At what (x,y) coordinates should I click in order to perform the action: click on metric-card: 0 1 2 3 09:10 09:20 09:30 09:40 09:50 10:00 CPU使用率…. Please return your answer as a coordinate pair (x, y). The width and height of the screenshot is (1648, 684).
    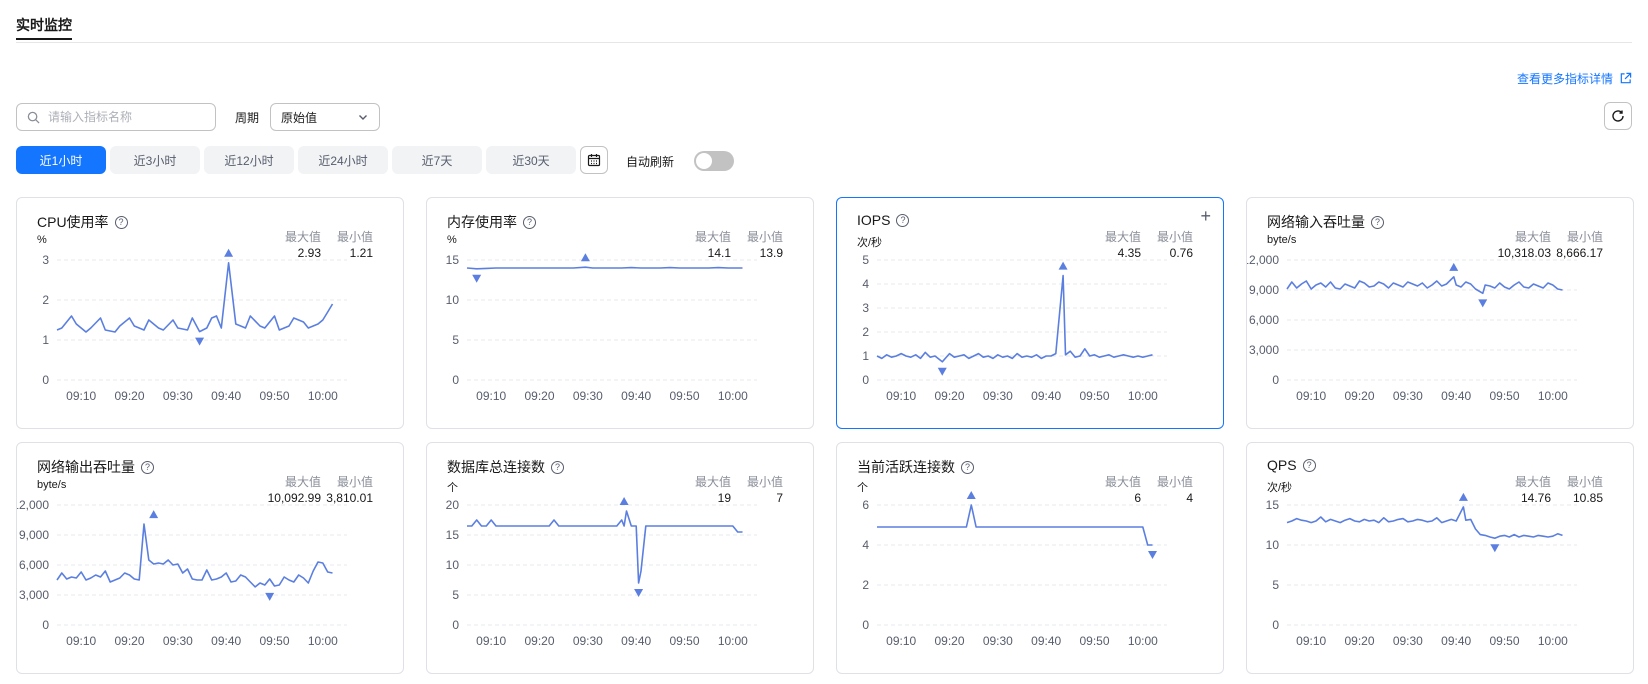
    Looking at the image, I should click on (210, 313).